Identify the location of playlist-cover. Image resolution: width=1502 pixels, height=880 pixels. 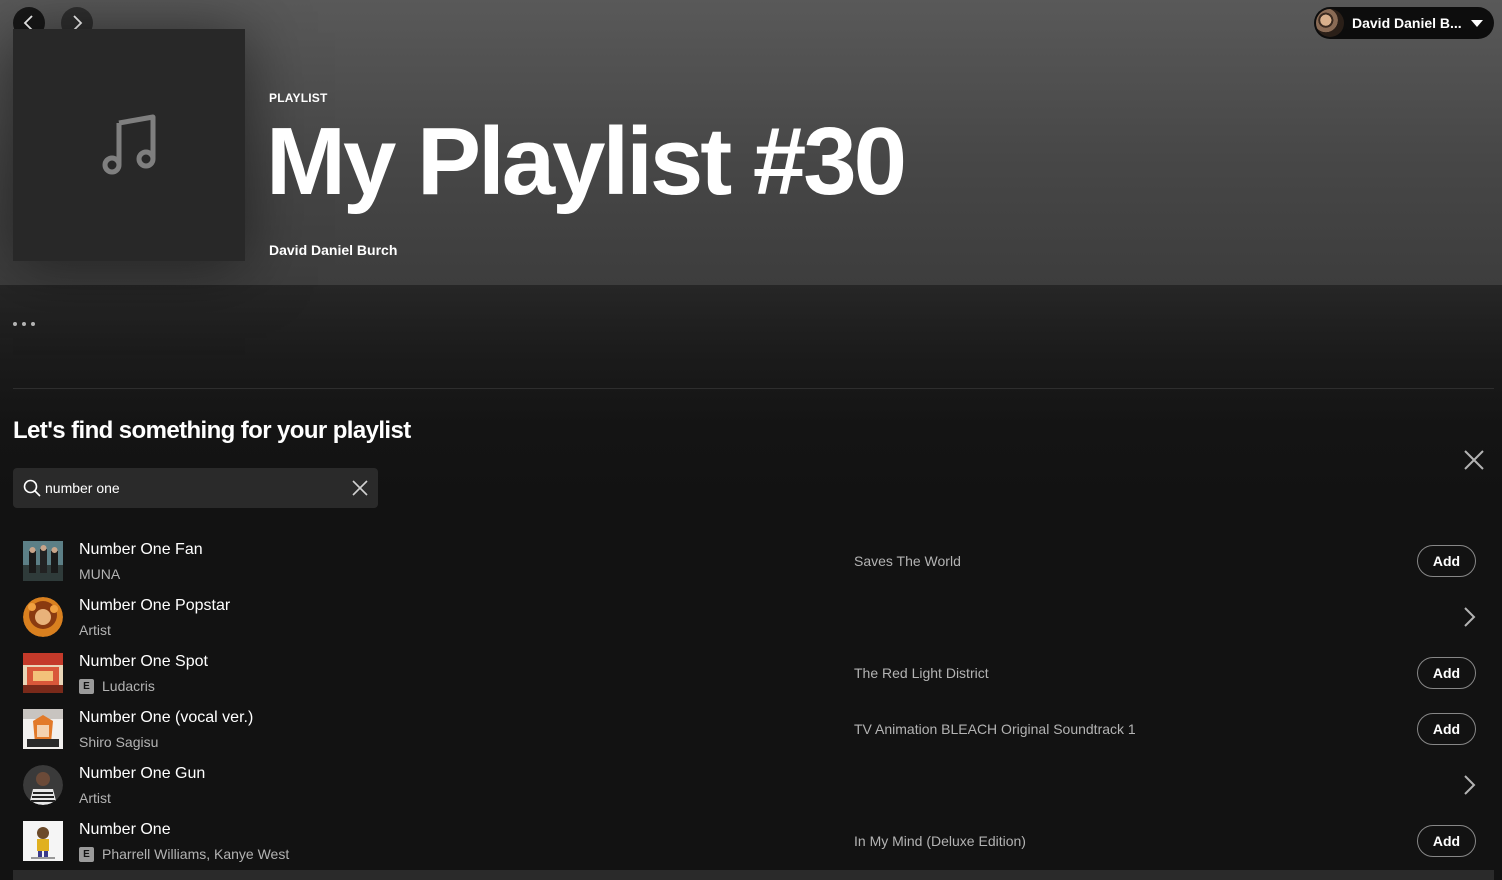
(129, 145).